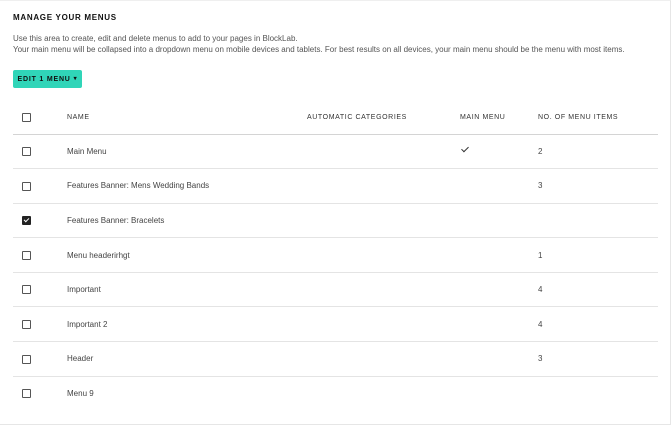  What do you see at coordinates (87, 324) in the screenshot?
I see `menu-name: Important 2` at bounding box center [87, 324].